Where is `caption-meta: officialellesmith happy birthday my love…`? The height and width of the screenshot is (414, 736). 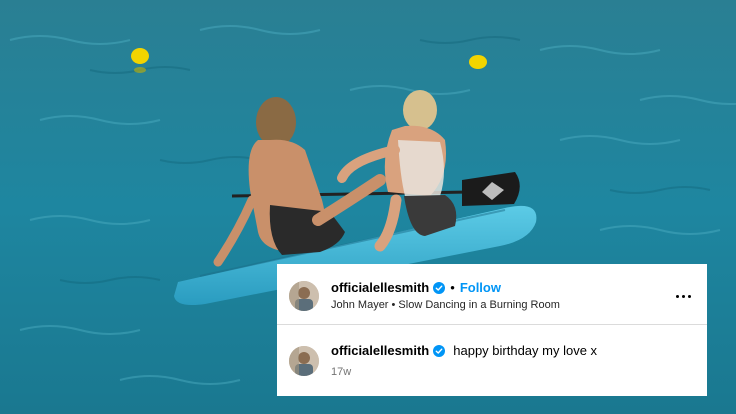 caption-meta: officialellesmith happy birthday my love… is located at coordinates (464, 361).